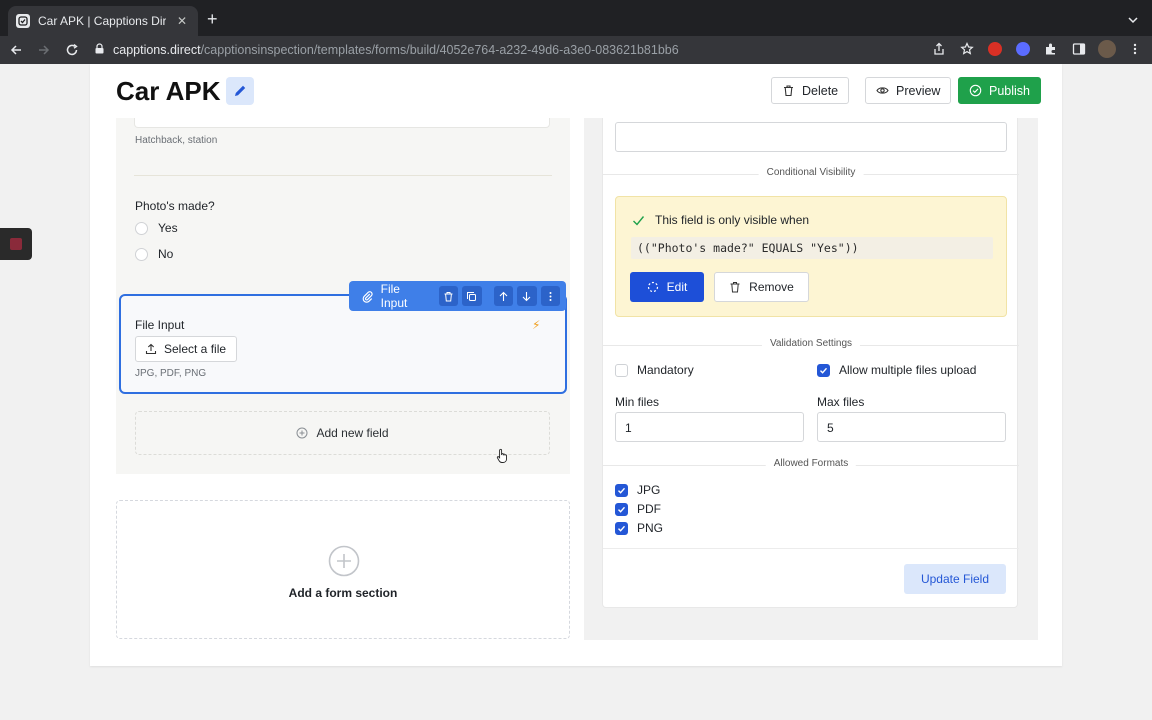 The image size is (1152, 720). Describe the element at coordinates (171, 373) in the screenshot. I see `file-formats-hint: JPG, PDF, PNG` at that location.